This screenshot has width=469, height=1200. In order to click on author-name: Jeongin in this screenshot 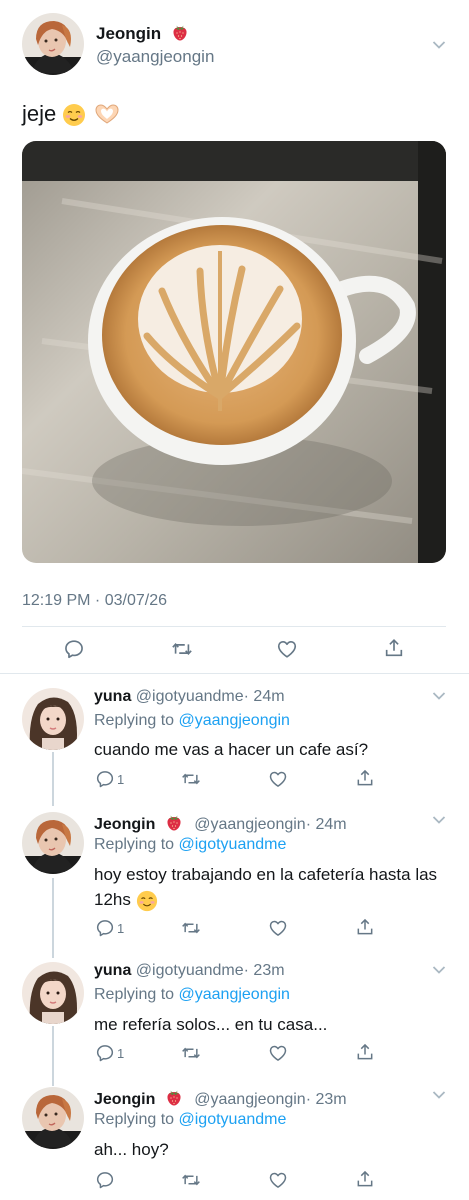, I will do `click(128, 33)`.